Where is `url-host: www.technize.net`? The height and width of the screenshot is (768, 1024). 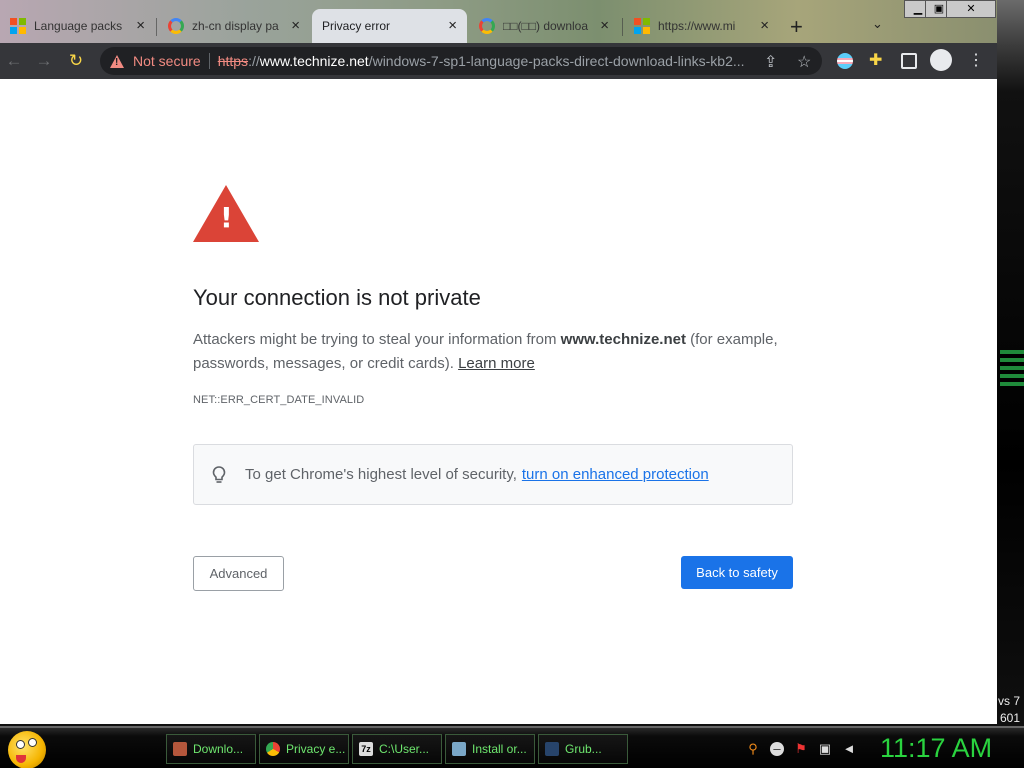 url-host: www.technize.net is located at coordinates (314, 61).